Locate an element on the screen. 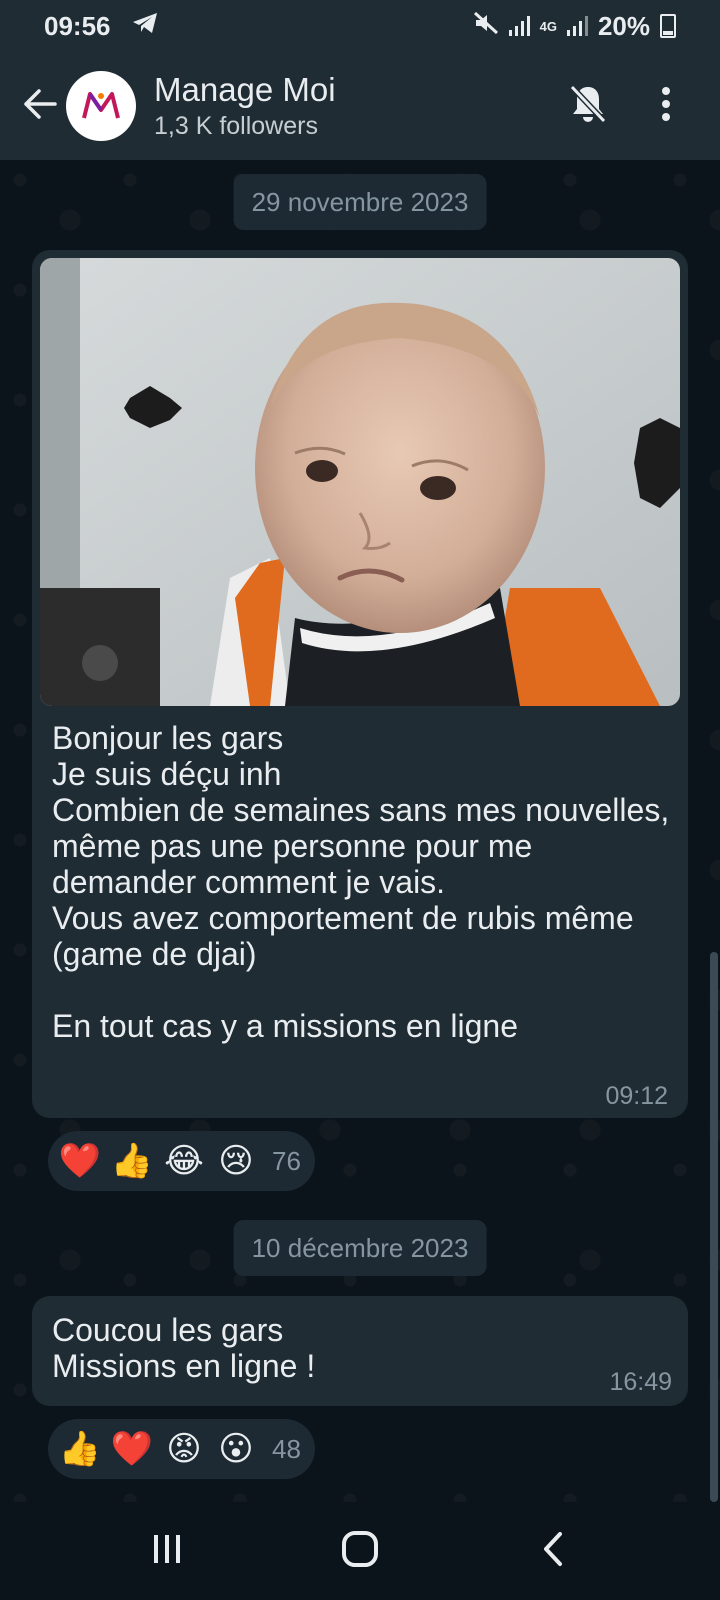 This screenshot has height=1600, width=720. reactions-bar: 👍 ❤️ 😡 😮 48 is located at coordinates (181, 1449).